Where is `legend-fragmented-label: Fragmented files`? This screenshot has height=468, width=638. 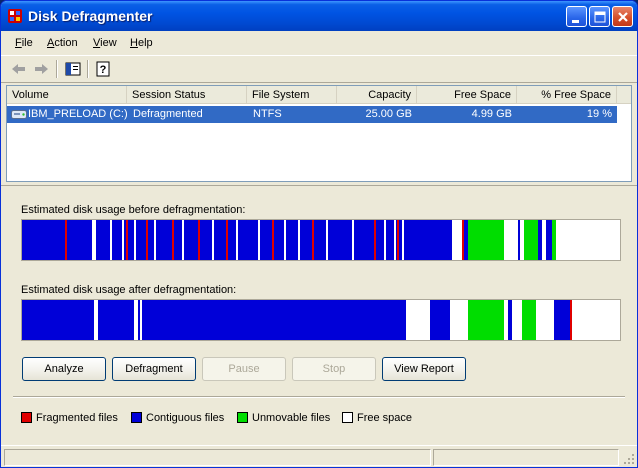 legend-fragmented-label: Fragmented files is located at coordinates (77, 418).